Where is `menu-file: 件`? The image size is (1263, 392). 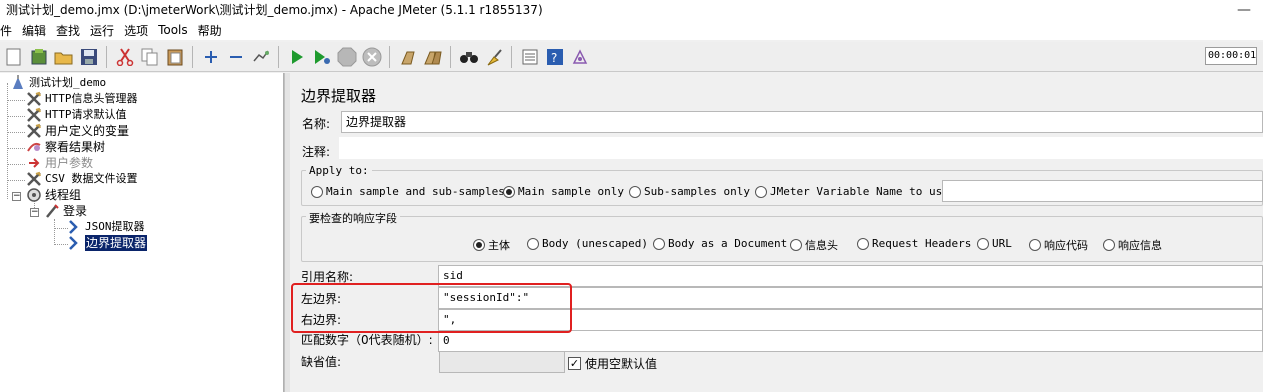 menu-file: 件 is located at coordinates (6, 30).